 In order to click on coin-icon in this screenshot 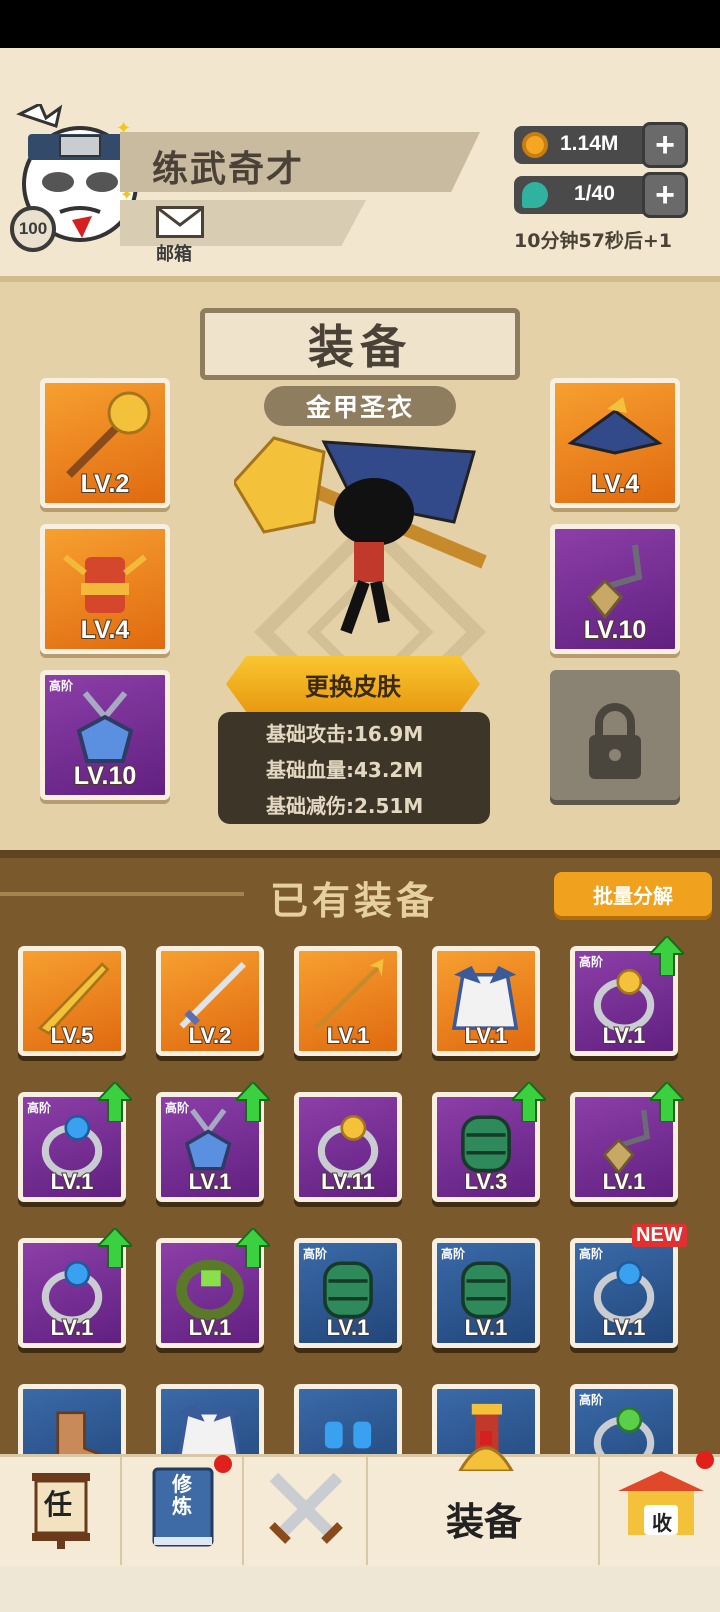, I will do `click(535, 145)`.